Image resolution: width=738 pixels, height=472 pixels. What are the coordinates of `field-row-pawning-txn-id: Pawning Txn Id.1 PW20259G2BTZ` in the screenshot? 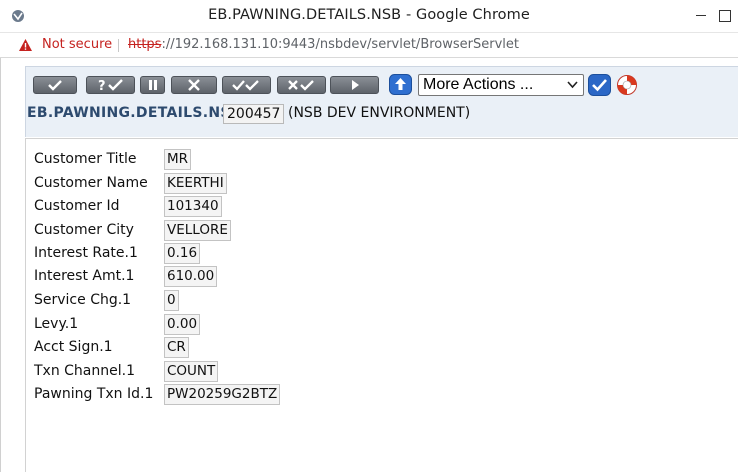 It's located at (284, 395).